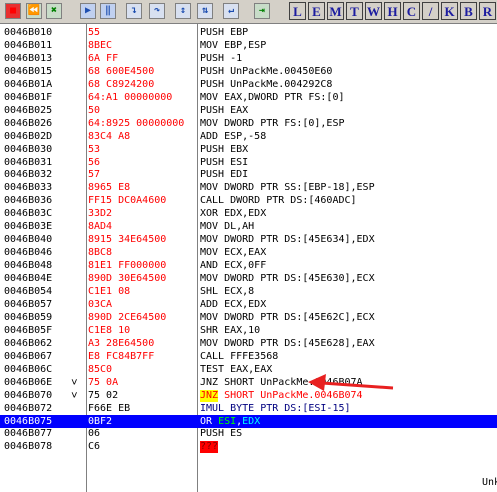 The width and height of the screenshot is (497, 492). What do you see at coordinates (354, 11) in the screenshot?
I see `view-button-t: T` at bounding box center [354, 11].